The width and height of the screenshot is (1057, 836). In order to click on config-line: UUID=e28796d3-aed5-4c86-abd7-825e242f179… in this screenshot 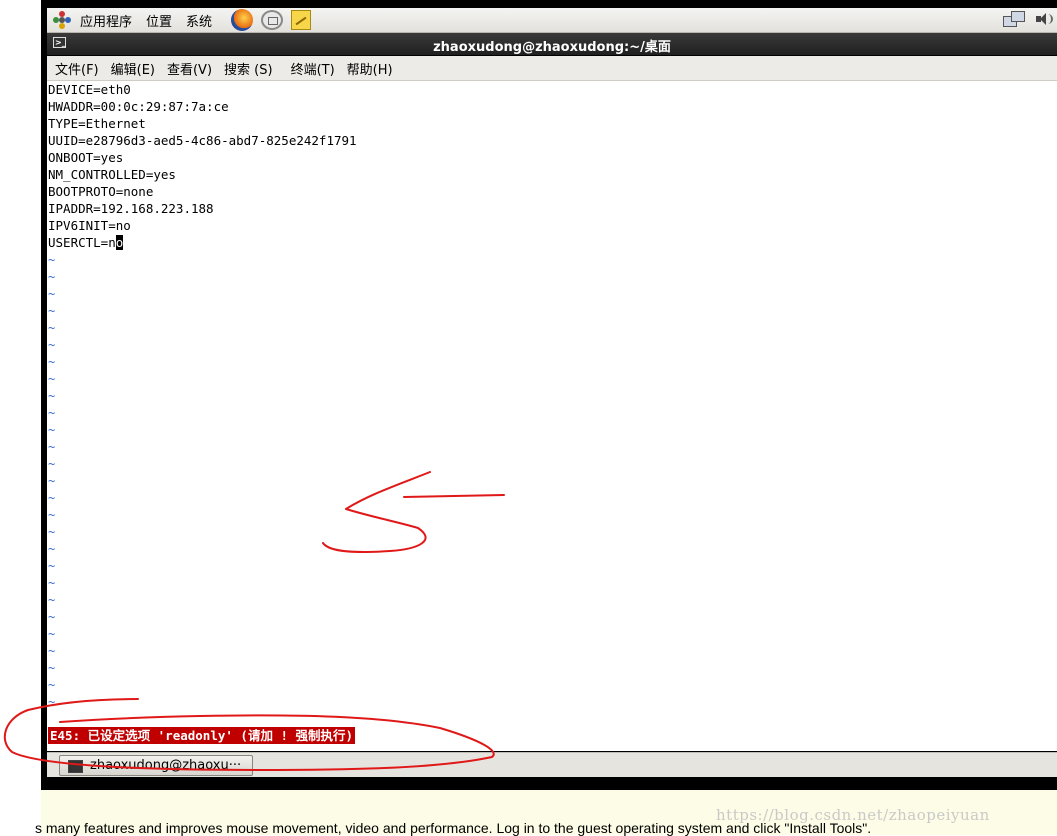, I will do `click(202, 140)`.